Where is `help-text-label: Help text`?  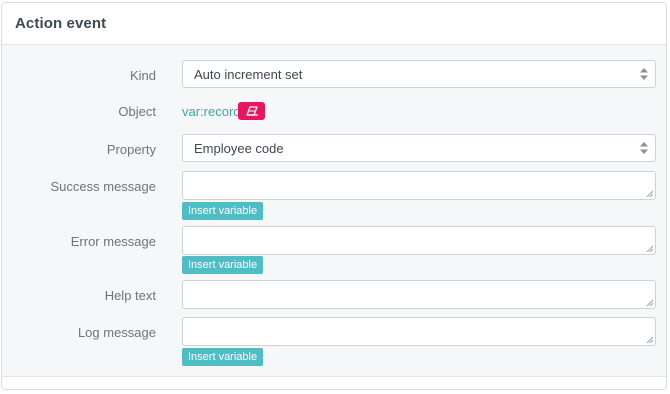
help-text-label: Help text is located at coordinates (130, 295).